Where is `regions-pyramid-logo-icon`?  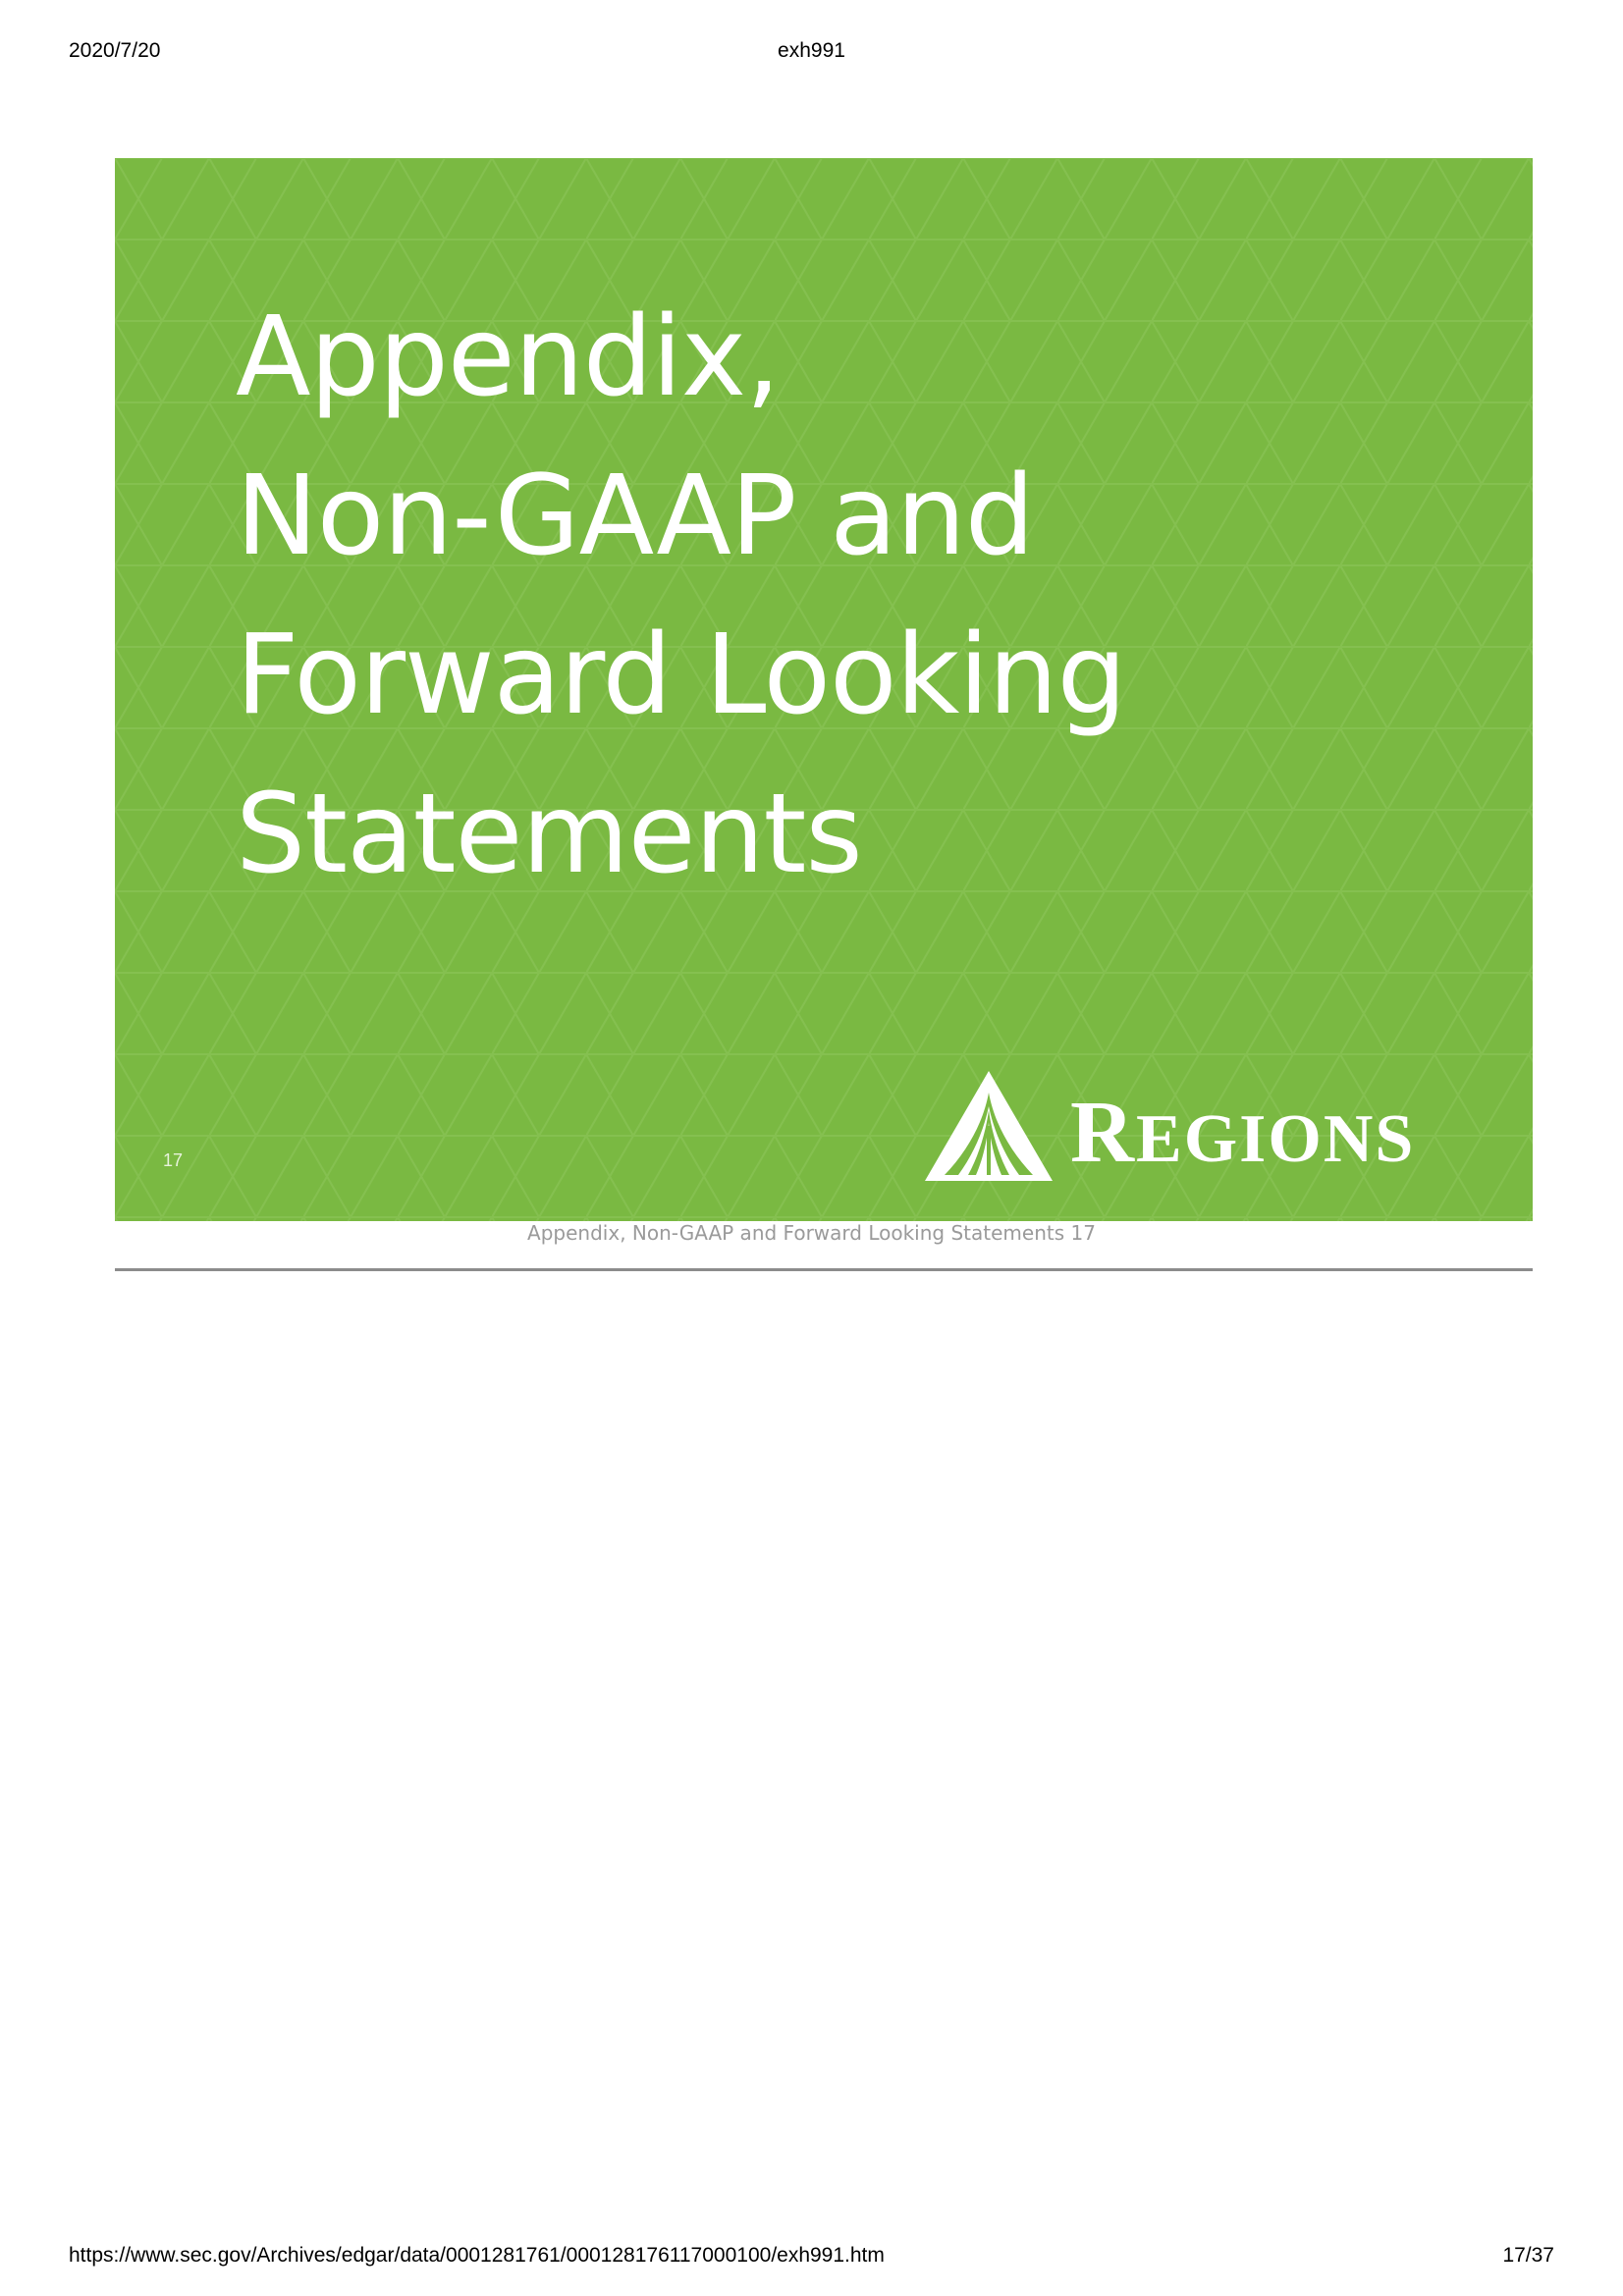
regions-pyramid-logo-icon is located at coordinates (989, 1126).